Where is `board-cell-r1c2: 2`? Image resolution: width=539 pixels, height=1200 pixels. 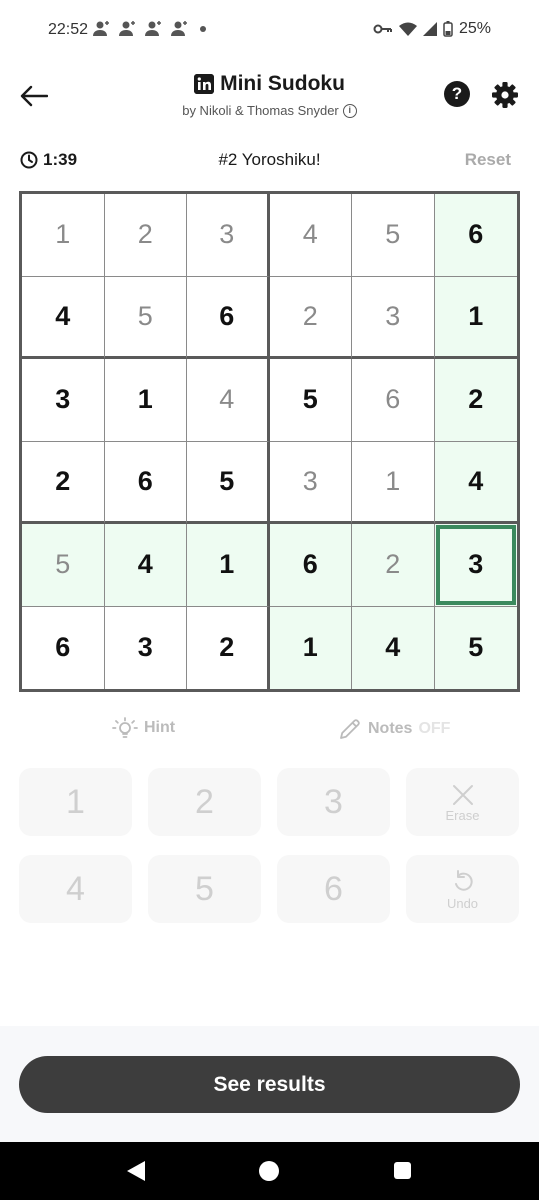 board-cell-r1c2: 2 is located at coordinates (145, 235).